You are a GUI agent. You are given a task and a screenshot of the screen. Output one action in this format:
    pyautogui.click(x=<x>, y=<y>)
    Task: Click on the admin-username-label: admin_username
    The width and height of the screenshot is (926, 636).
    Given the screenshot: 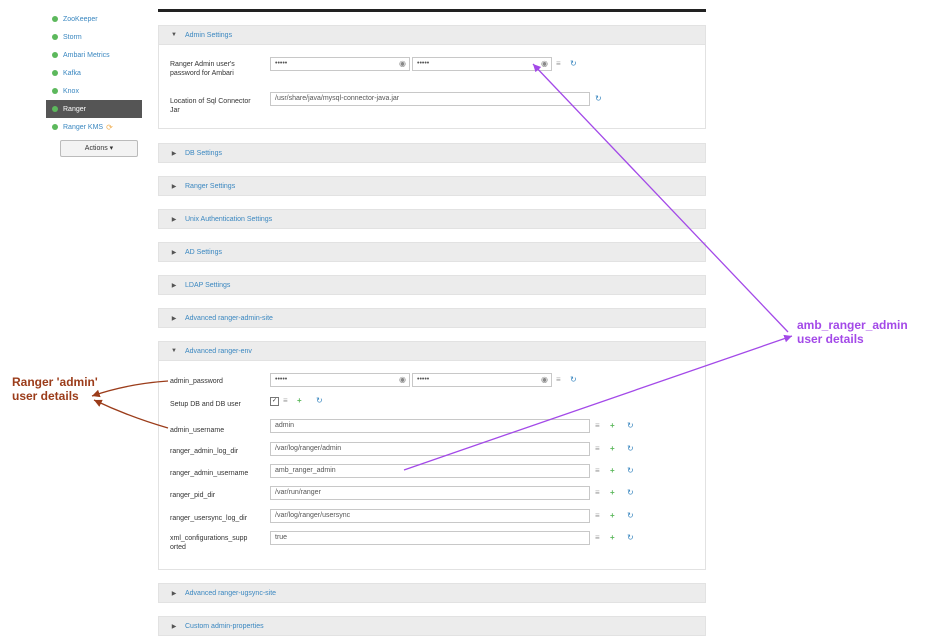 What is the action you would take?
    pyautogui.click(x=197, y=430)
    